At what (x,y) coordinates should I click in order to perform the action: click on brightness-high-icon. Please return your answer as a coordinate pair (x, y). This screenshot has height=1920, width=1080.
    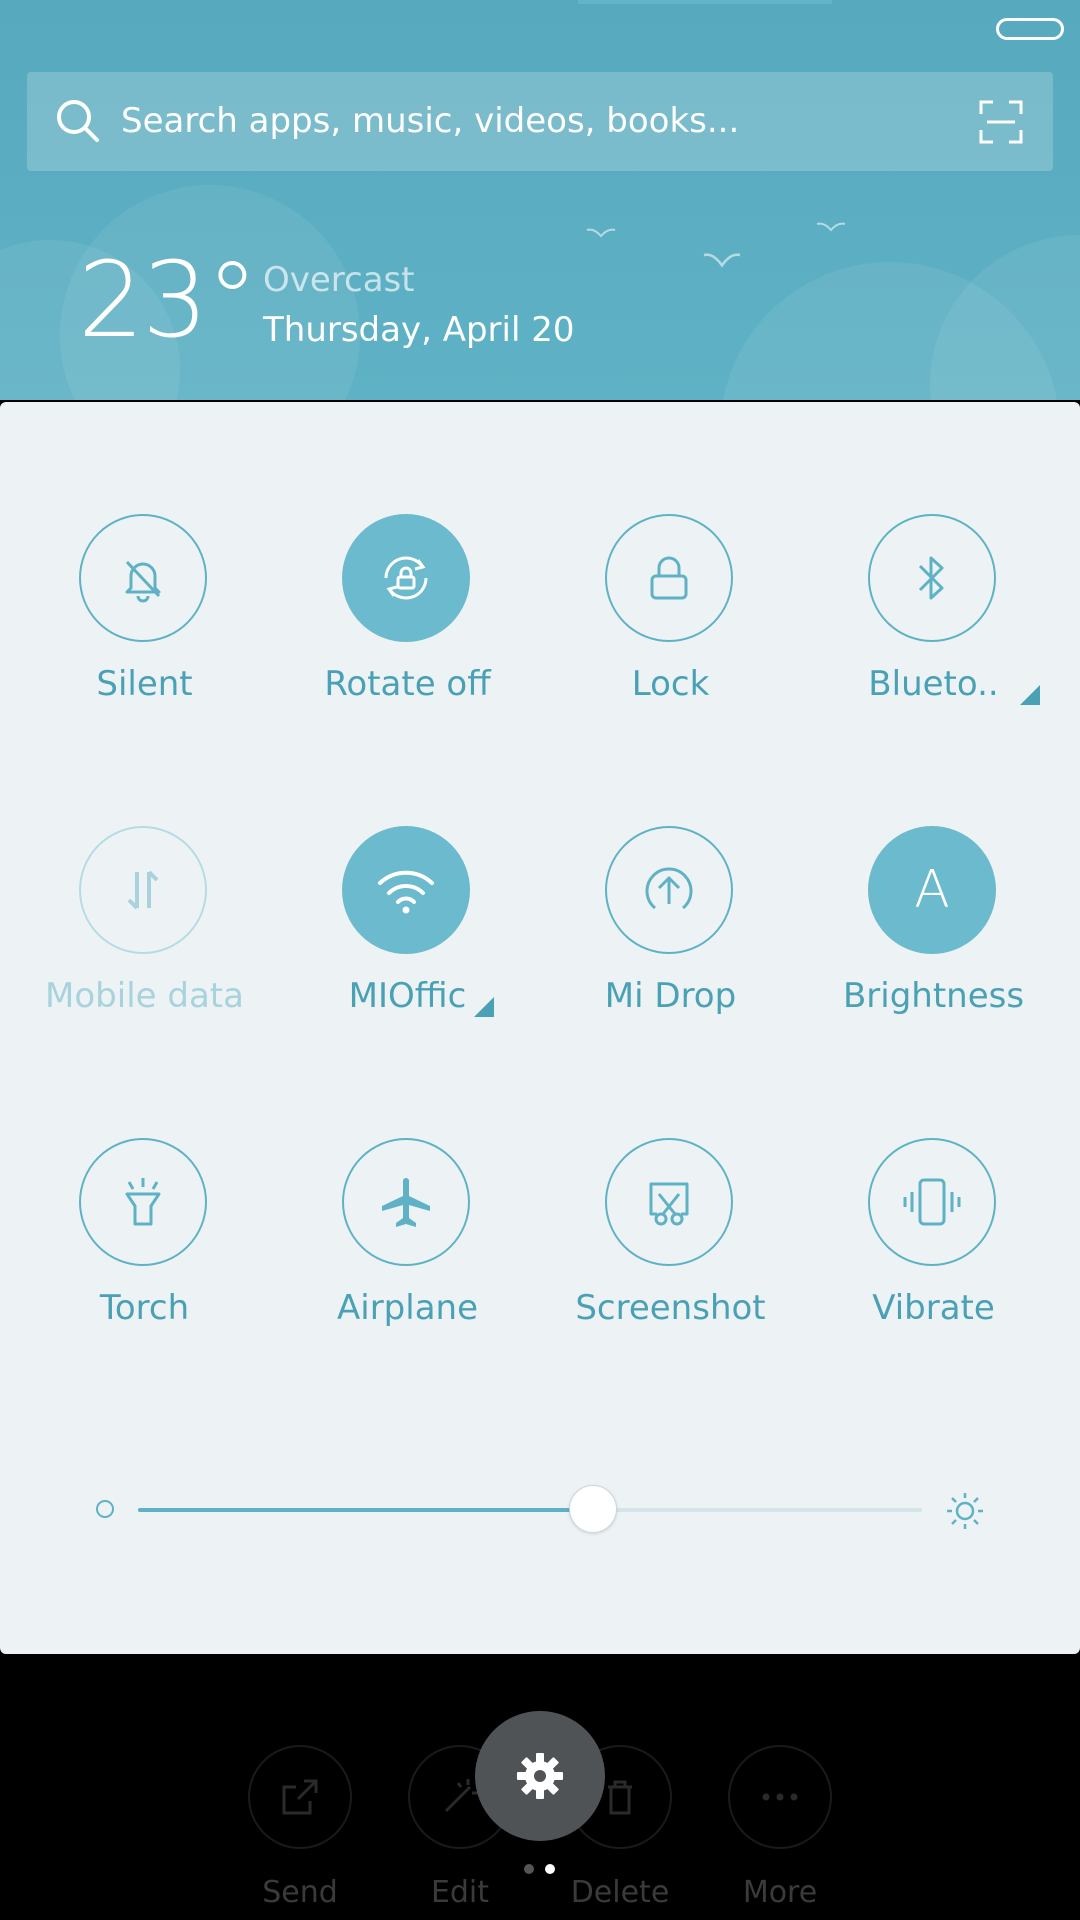
    Looking at the image, I should click on (965, 1511).